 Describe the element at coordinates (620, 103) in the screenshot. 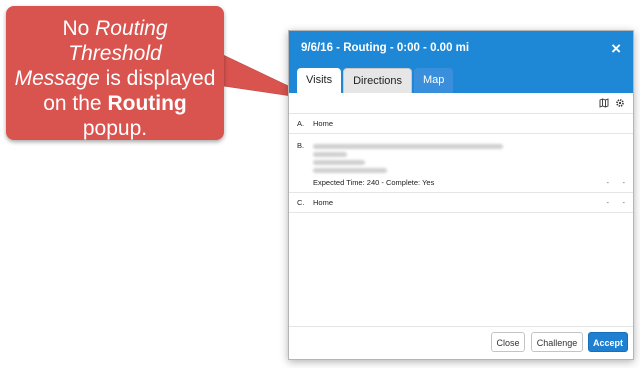

I see `gear-icon` at that location.